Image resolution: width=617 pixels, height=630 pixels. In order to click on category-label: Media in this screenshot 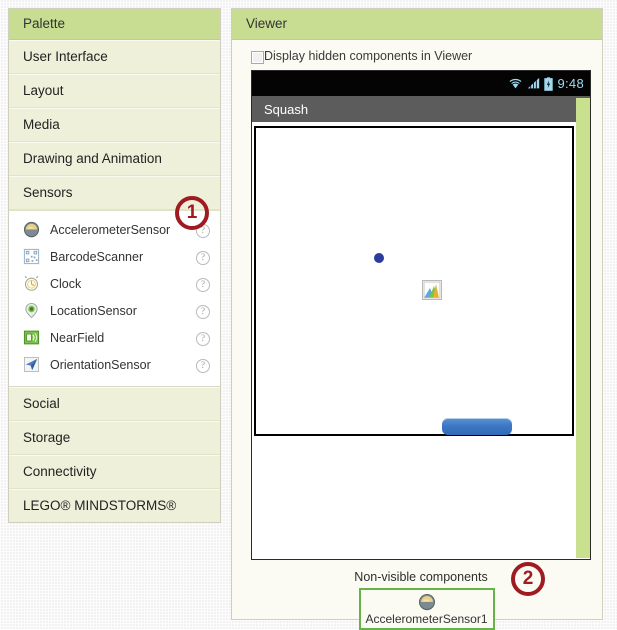, I will do `click(41, 124)`.